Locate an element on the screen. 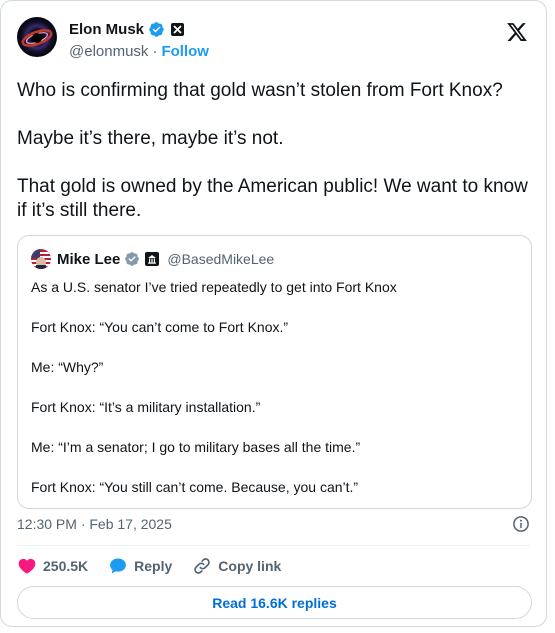 The width and height of the screenshot is (555, 633). copy-link-label: Copy link is located at coordinates (250, 566).